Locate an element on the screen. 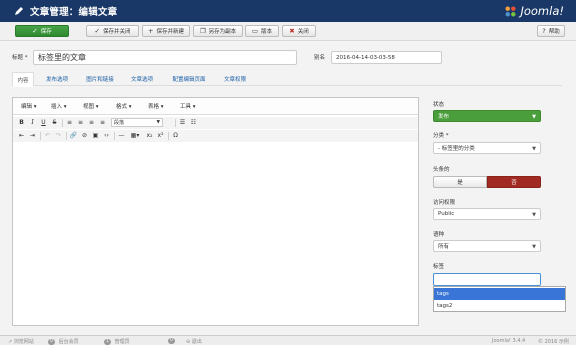  tab-article-options: 文章选项 is located at coordinates (142, 79).